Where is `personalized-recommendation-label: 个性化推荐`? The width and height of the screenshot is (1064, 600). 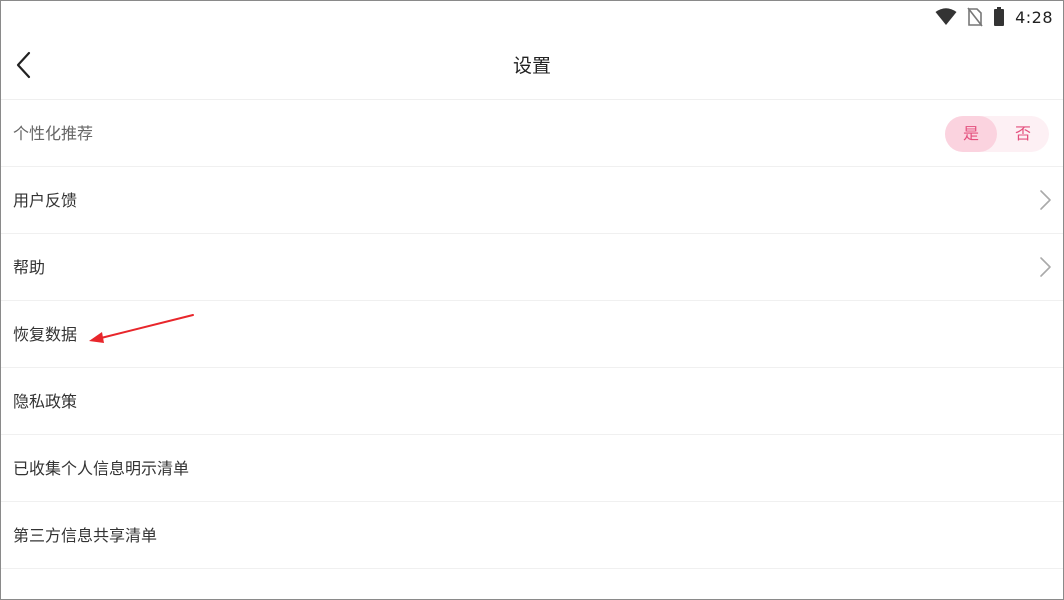 personalized-recommendation-label: 个性化推荐 is located at coordinates (53, 133).